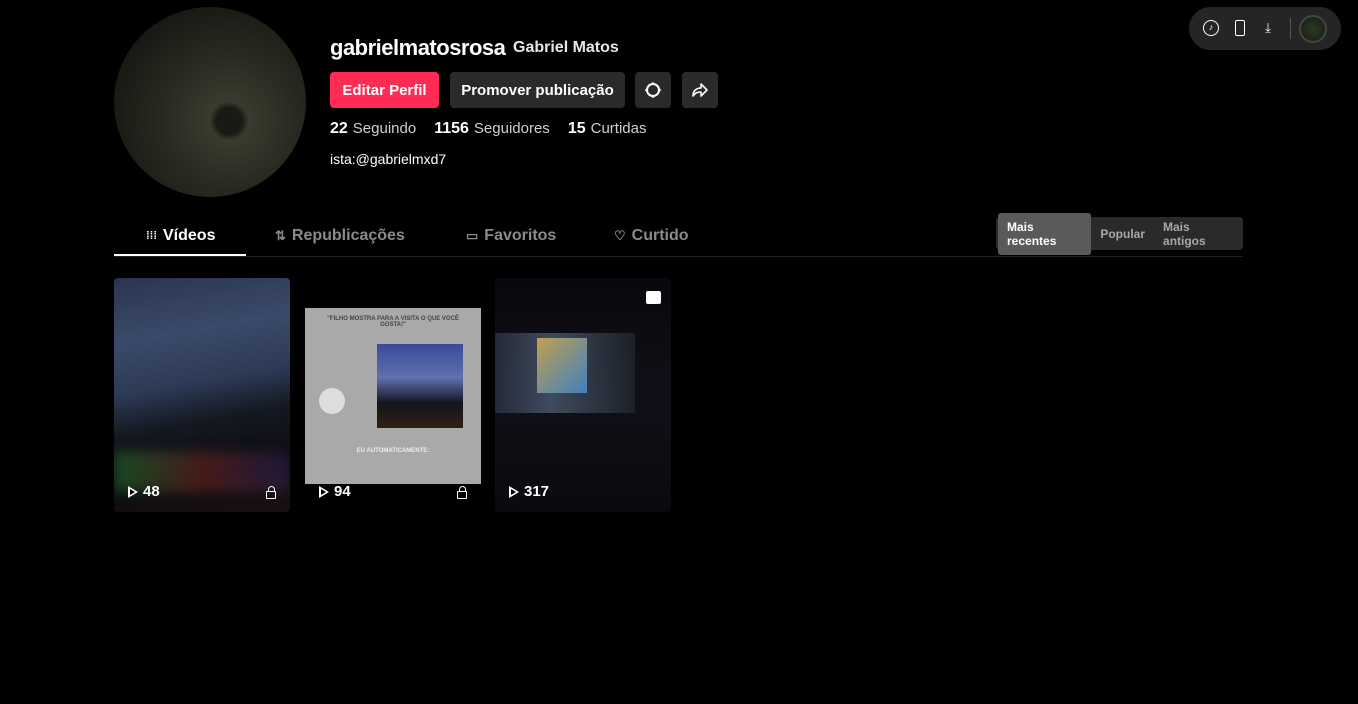 The width and height of the screenshot is (1358, 704). Describe the element at coordinates (388, 159) in the screenshot. I see `bio: ista:@gabrielmxd7` at that location.